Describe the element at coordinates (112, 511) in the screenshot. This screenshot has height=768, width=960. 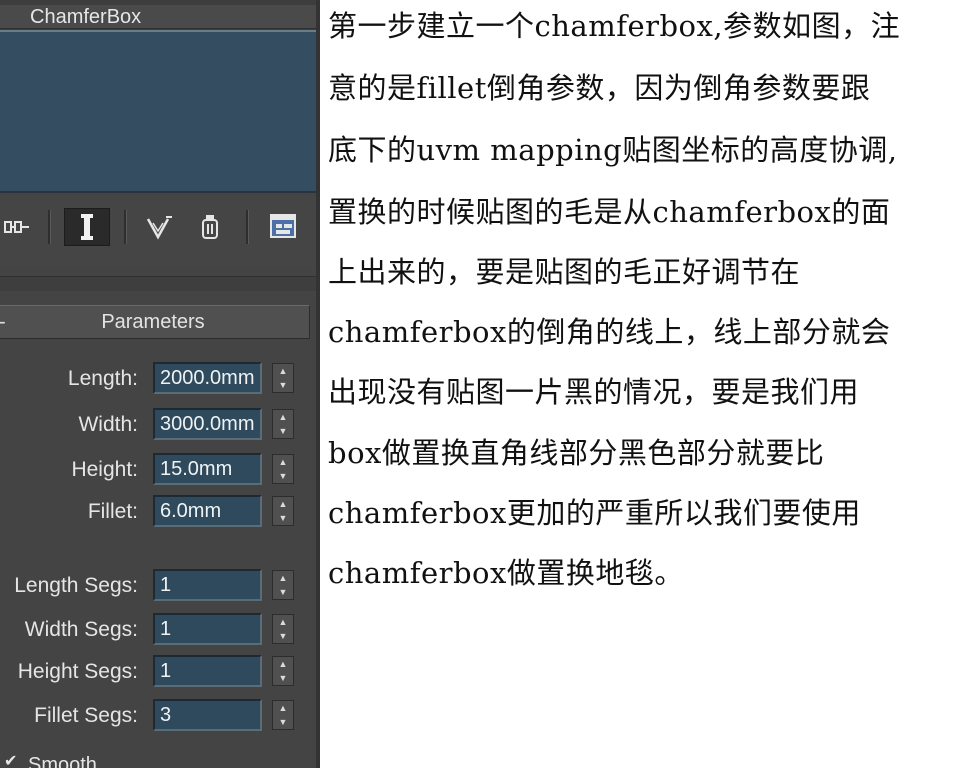
I see `param-label: Fillet:` at that location.